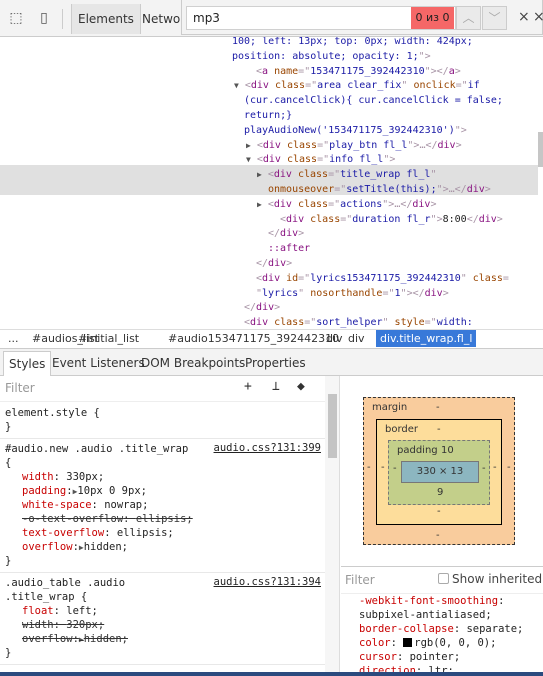 Image resolution: width=543 pixels, height=676 pixels. I want to click on computed-property: subpixel-antialiased;, so click(441, 615).